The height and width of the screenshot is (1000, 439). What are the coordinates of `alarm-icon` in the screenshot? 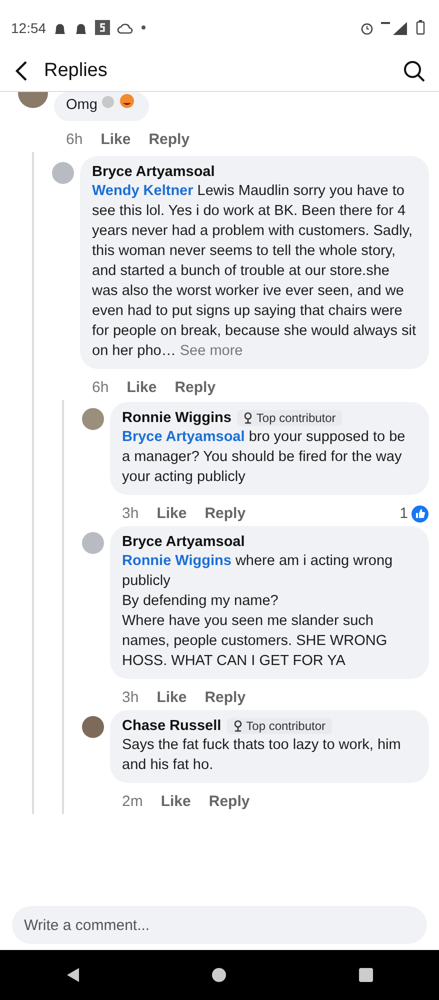 It's located at (367, 27).